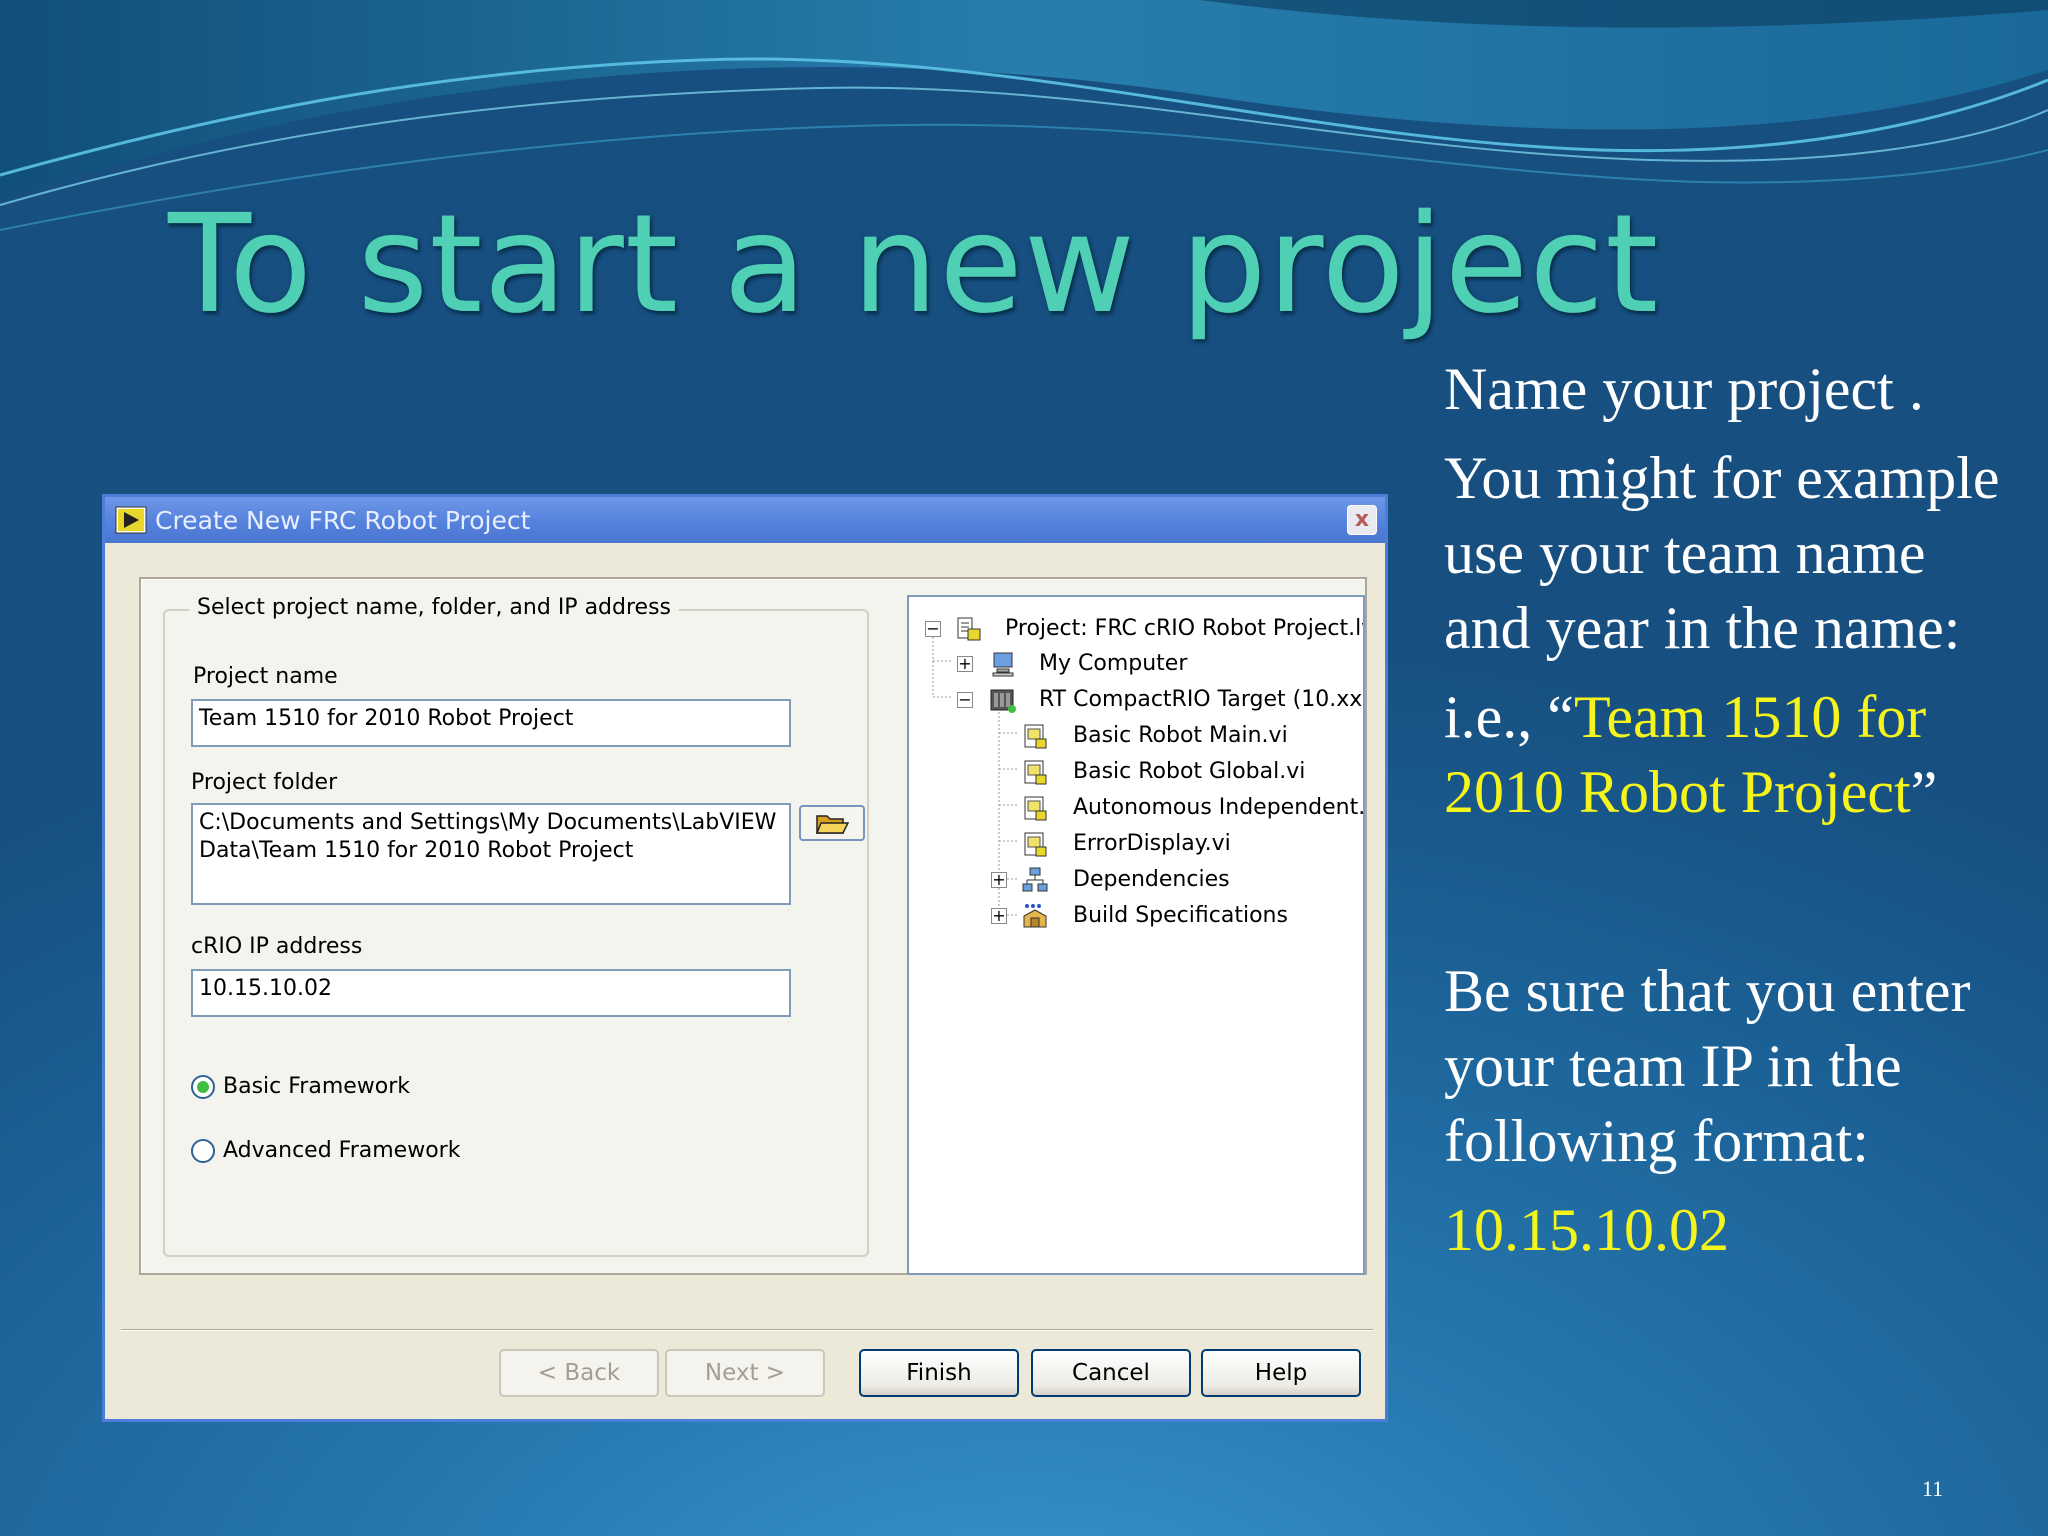 This screenshot has width=2048, height=1536. I want to click on tree-item-label: Build Specifications, so click(1180, 915).